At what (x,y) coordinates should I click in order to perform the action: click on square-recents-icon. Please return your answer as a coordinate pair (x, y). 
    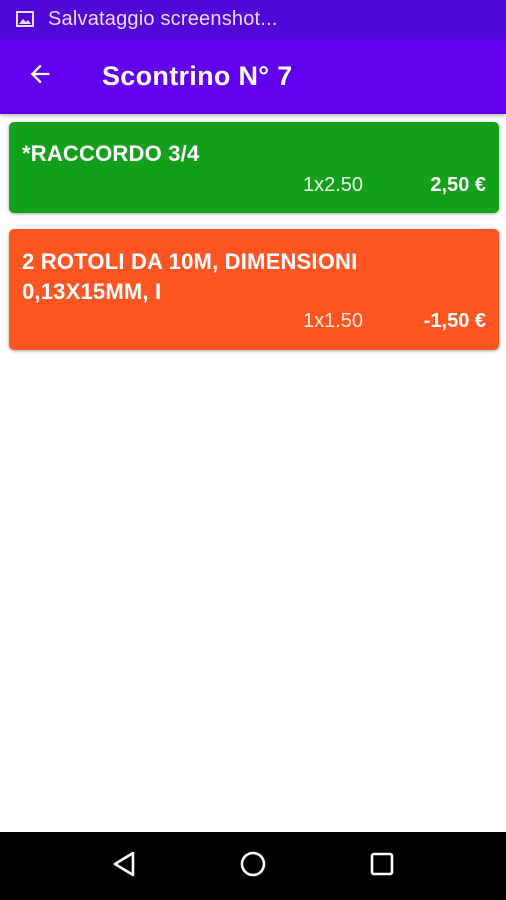
    Looking at the image, I should click on (382, 866).